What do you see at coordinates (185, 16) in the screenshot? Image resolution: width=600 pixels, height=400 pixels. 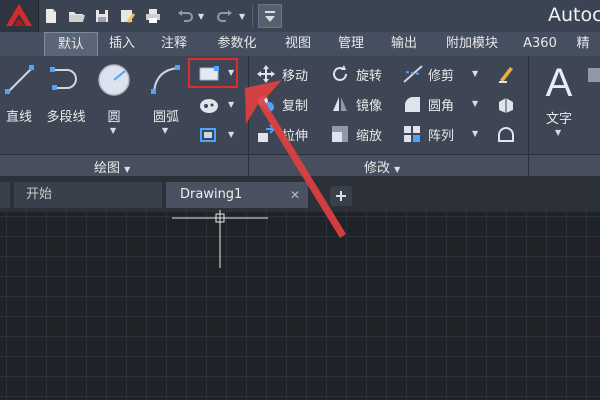 I see `undo-icon` at bounding box center [185, 16].